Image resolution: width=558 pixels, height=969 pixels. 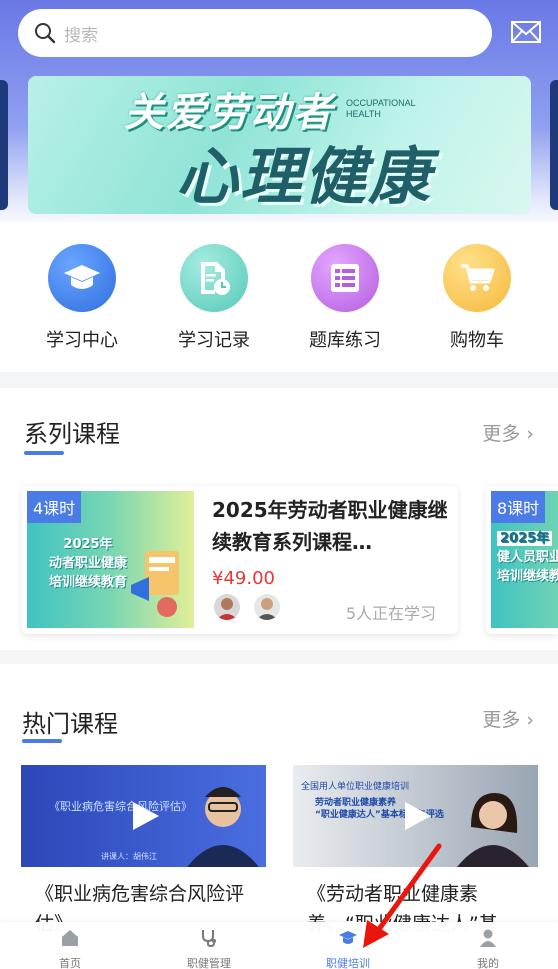 What do you see at coordinates (345, 340) in the screenshot?
I see `nav-label: 题库练习` at bounding box center [345, 340].